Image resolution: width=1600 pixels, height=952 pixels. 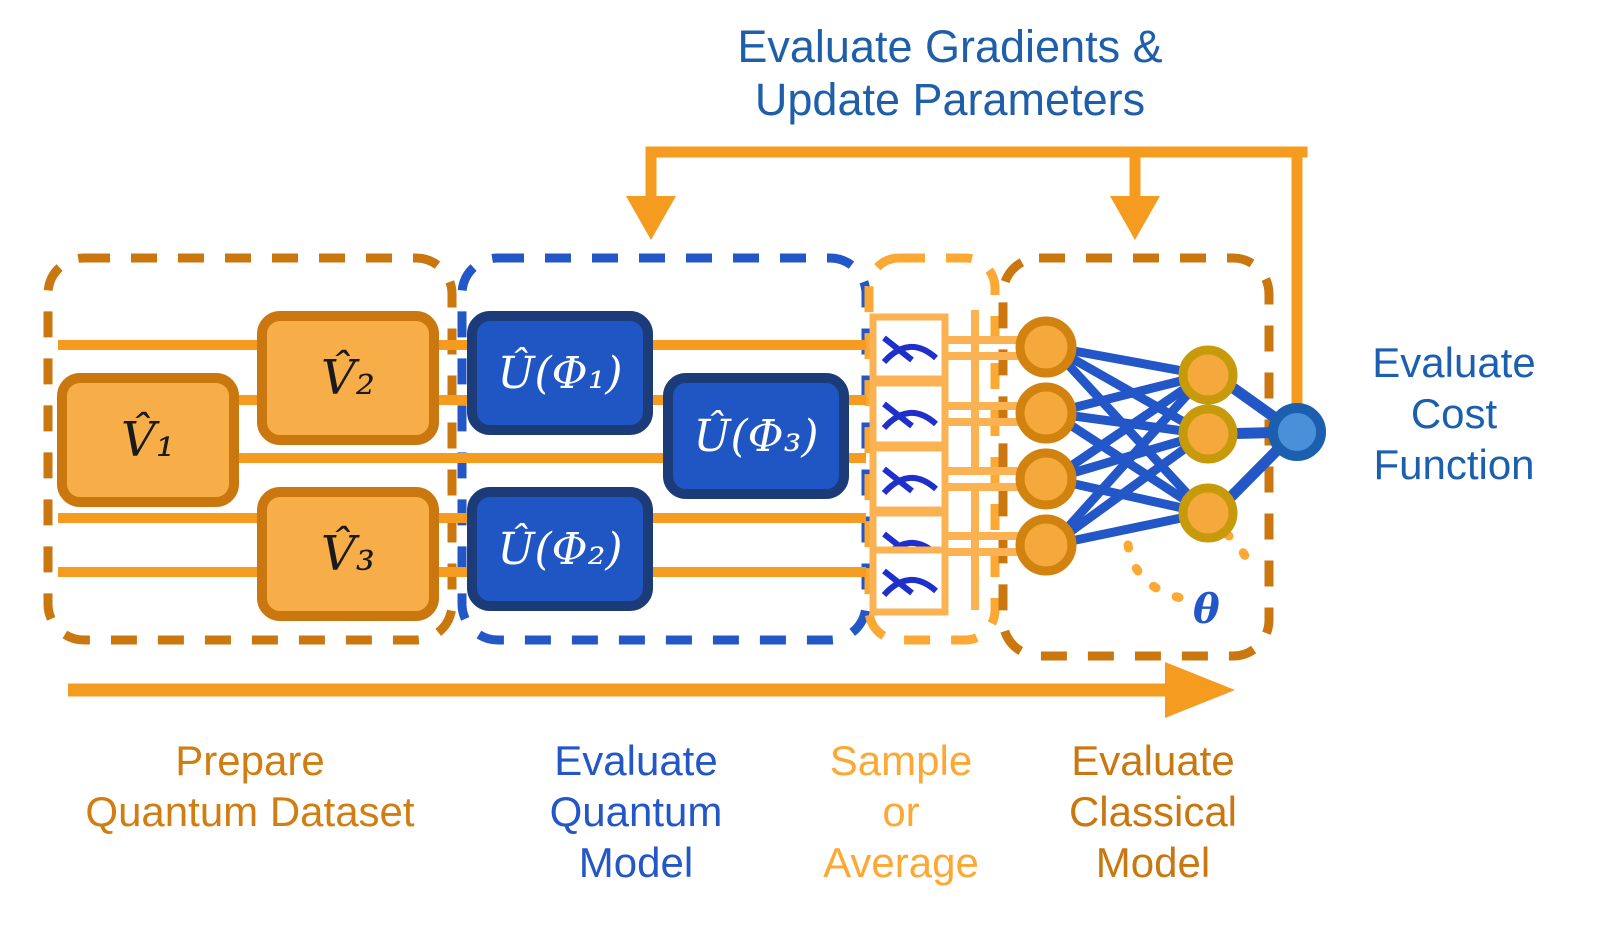 I want to click on gate-u2, so click(x=560, y=549).